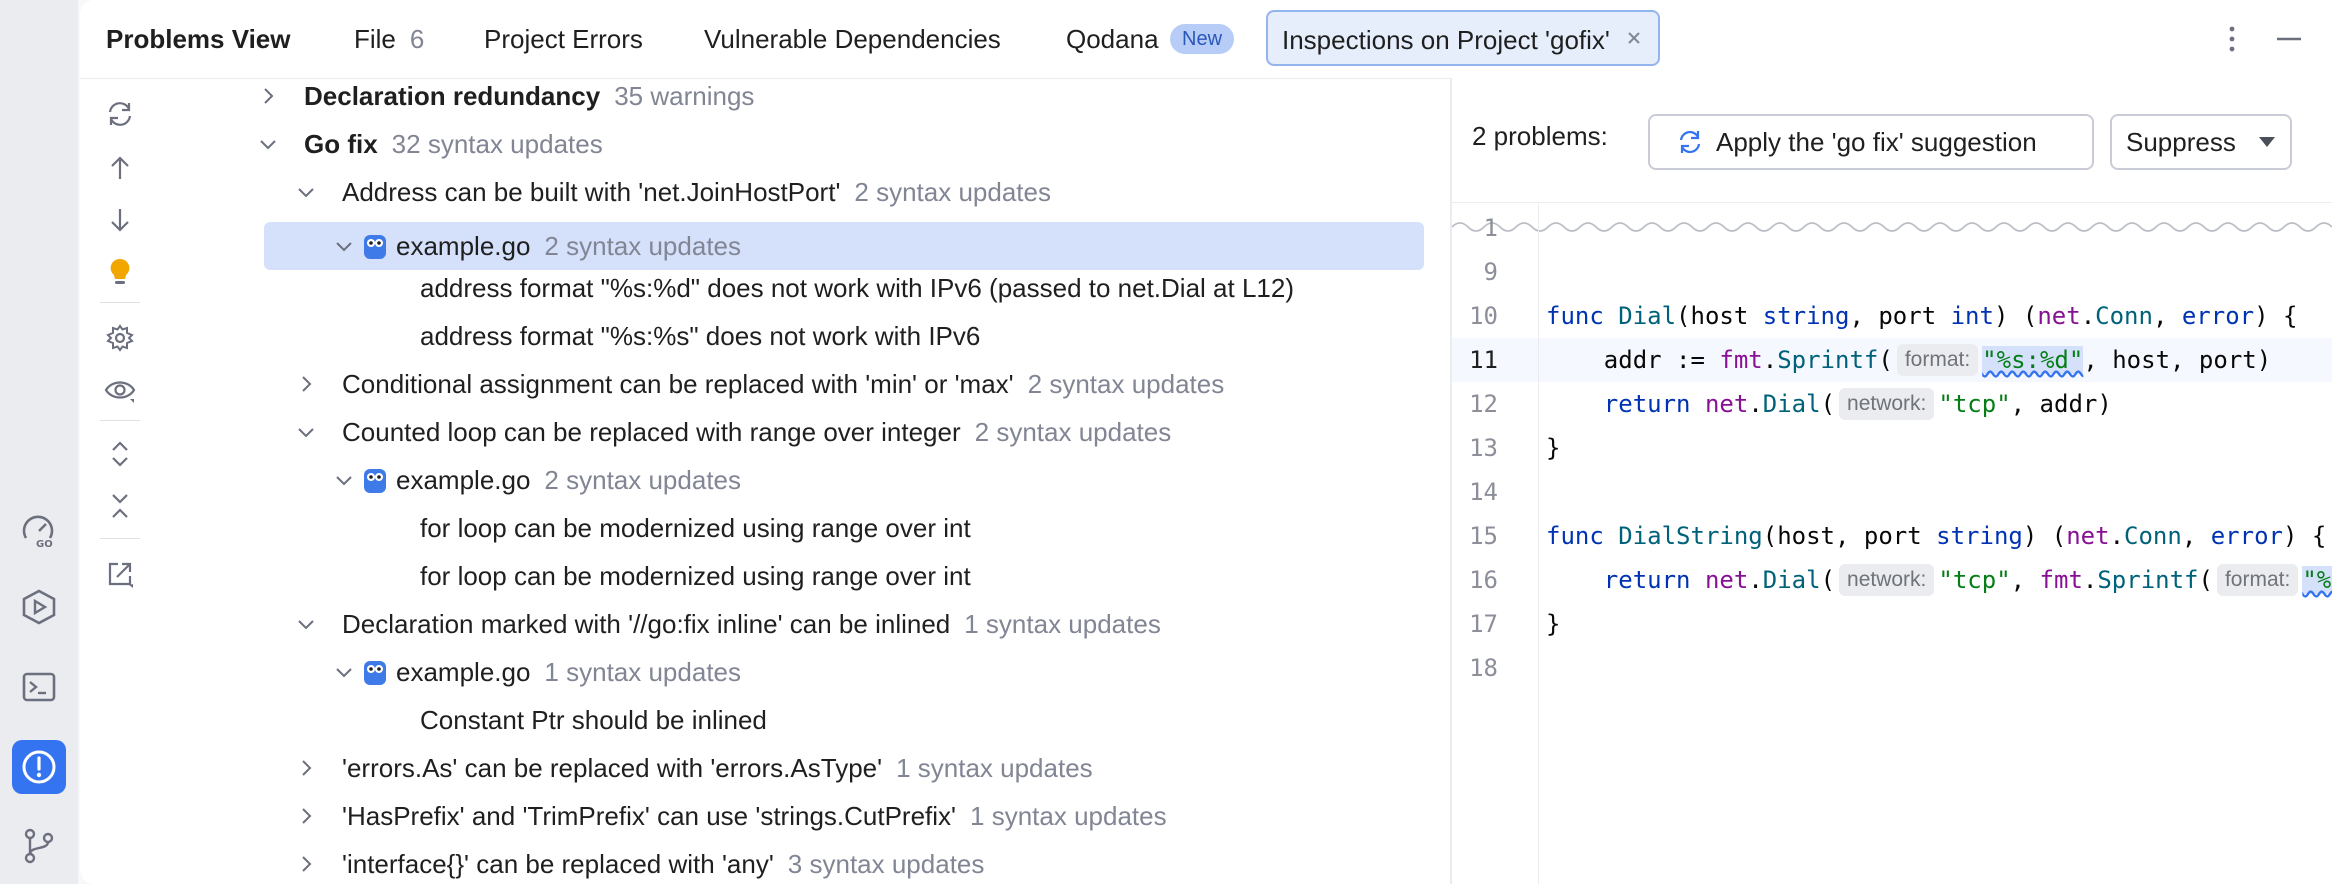 The width and height of the screenshot is (2332, 884). Describe the element at coordinates (2033, 360) in the screenshot. I see `highlighted-problem-string: "%s:%d"` at that location.